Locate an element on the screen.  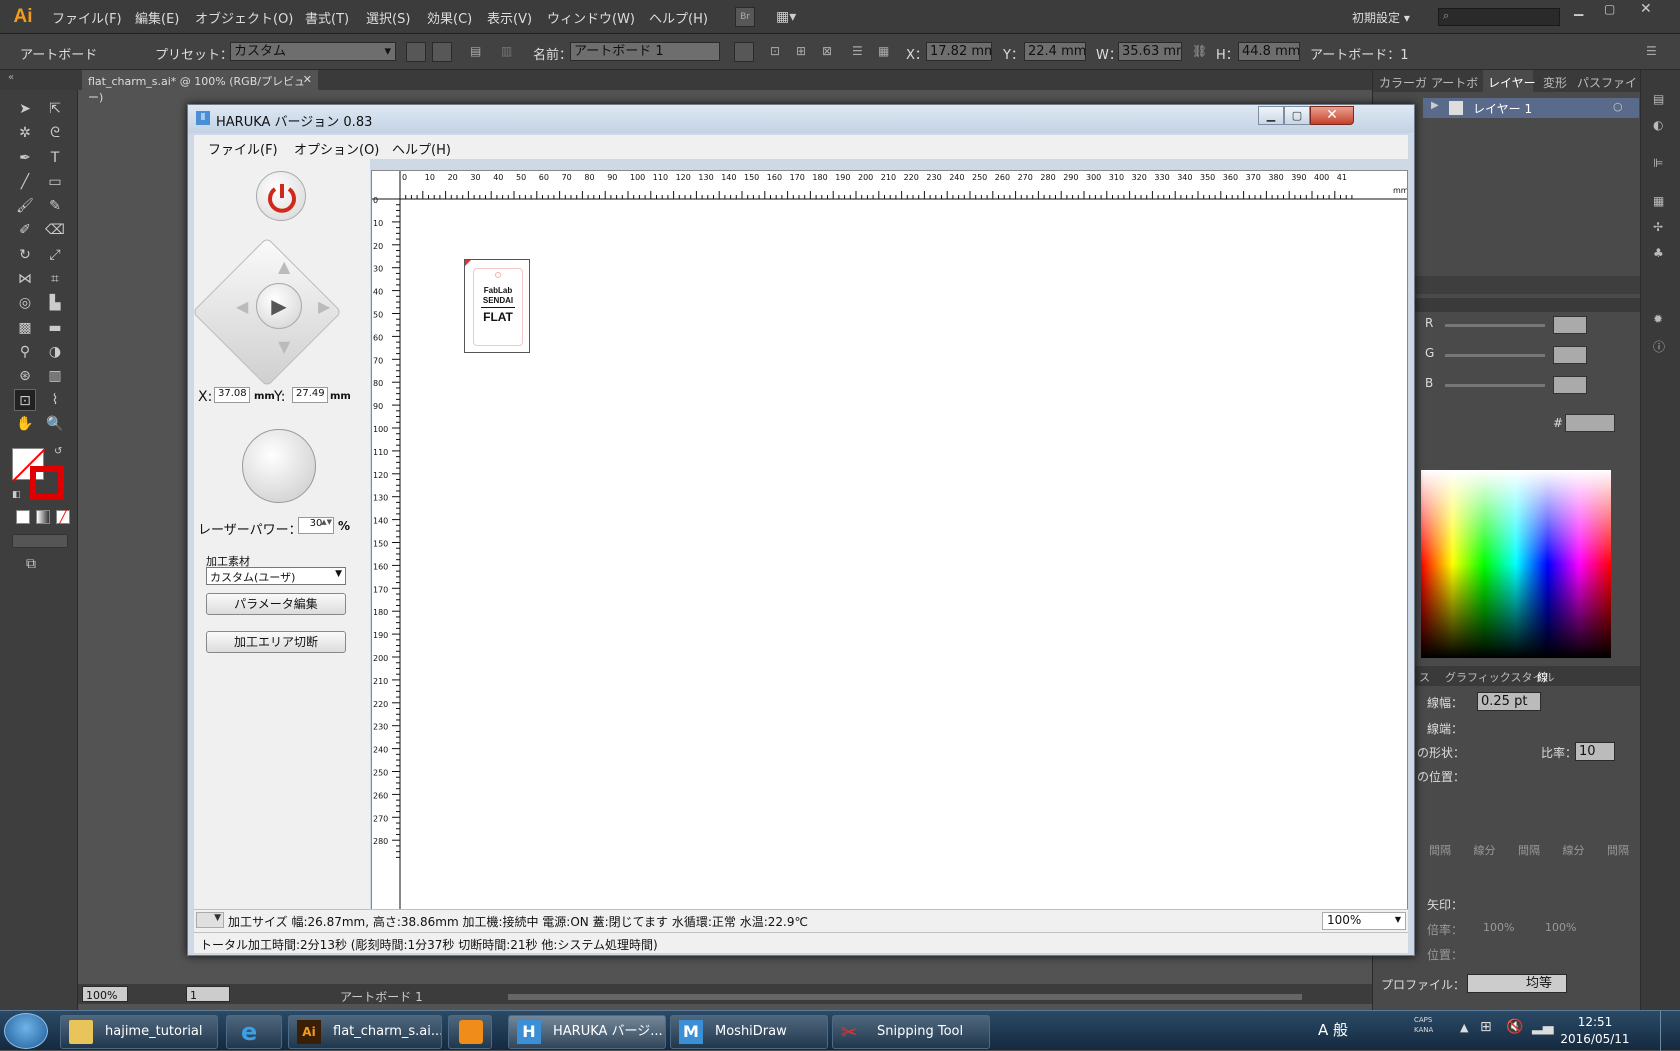
x-coord-input: 37.08 is located at coordinates (232, 395).